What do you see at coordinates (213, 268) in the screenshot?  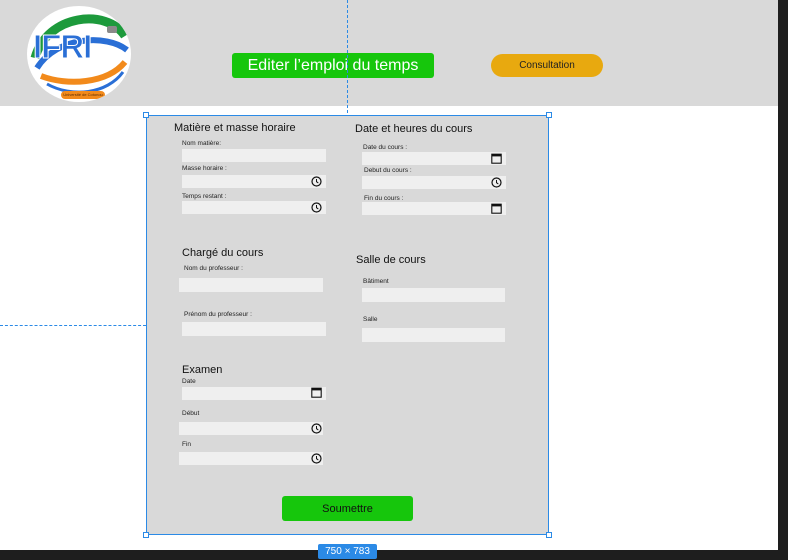 I see `label-nom-professeur: Nom du professeur :` at bounding box center [213, 268].